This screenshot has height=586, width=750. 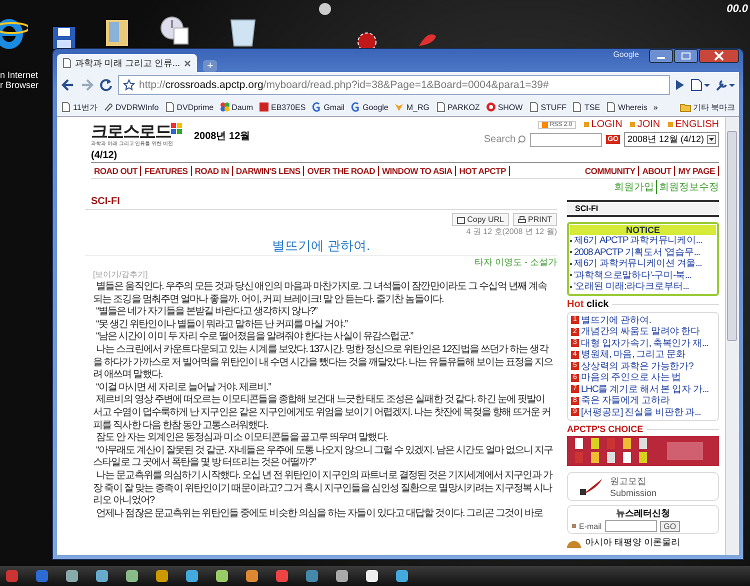 What do you see at coordinates (686, 56) in the screenshot?
I see `maximize-icon` at bounding box center [686, 56].